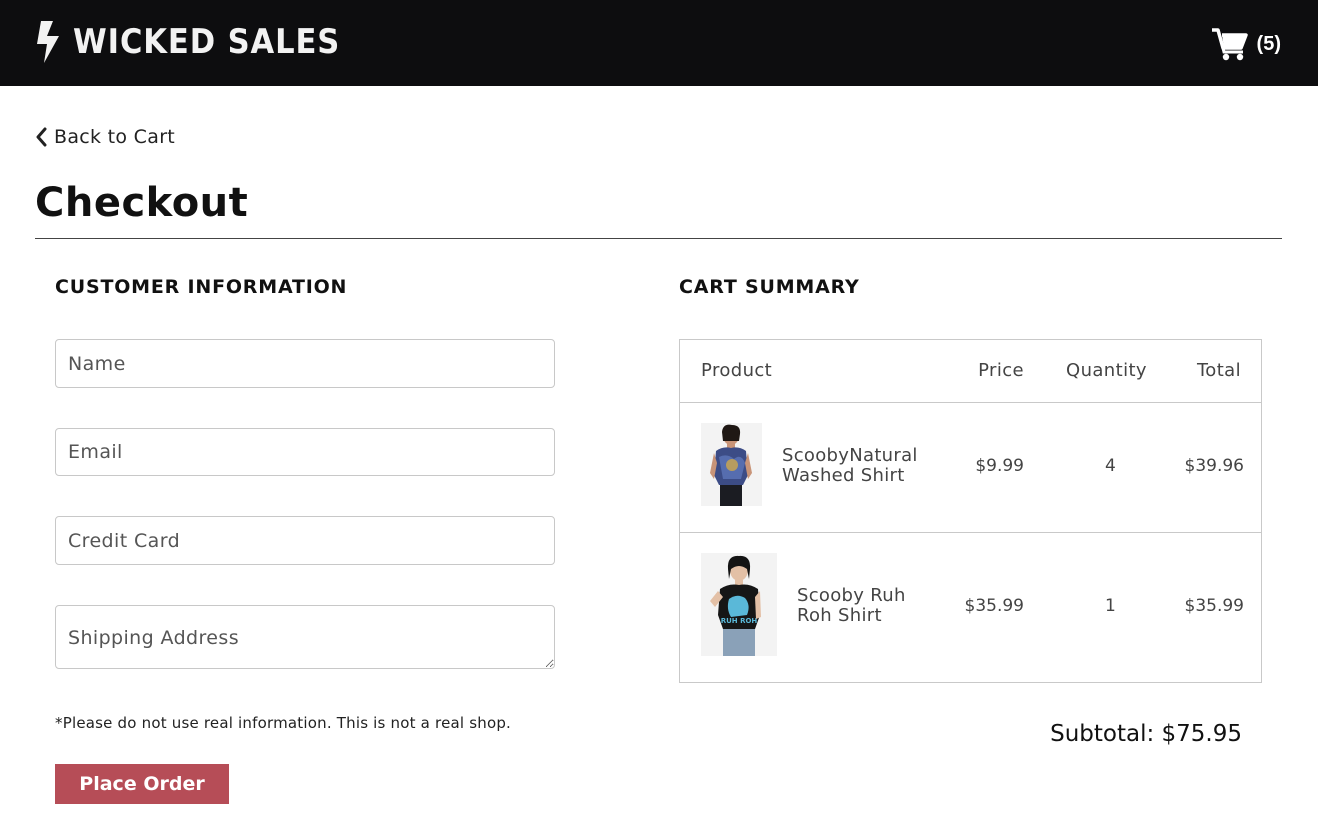 The height and width of the screenshot is (839, 1318). Describe the element at coordinates (994, 606) in the screenshot. I see `product-price: $35.99` at that location.